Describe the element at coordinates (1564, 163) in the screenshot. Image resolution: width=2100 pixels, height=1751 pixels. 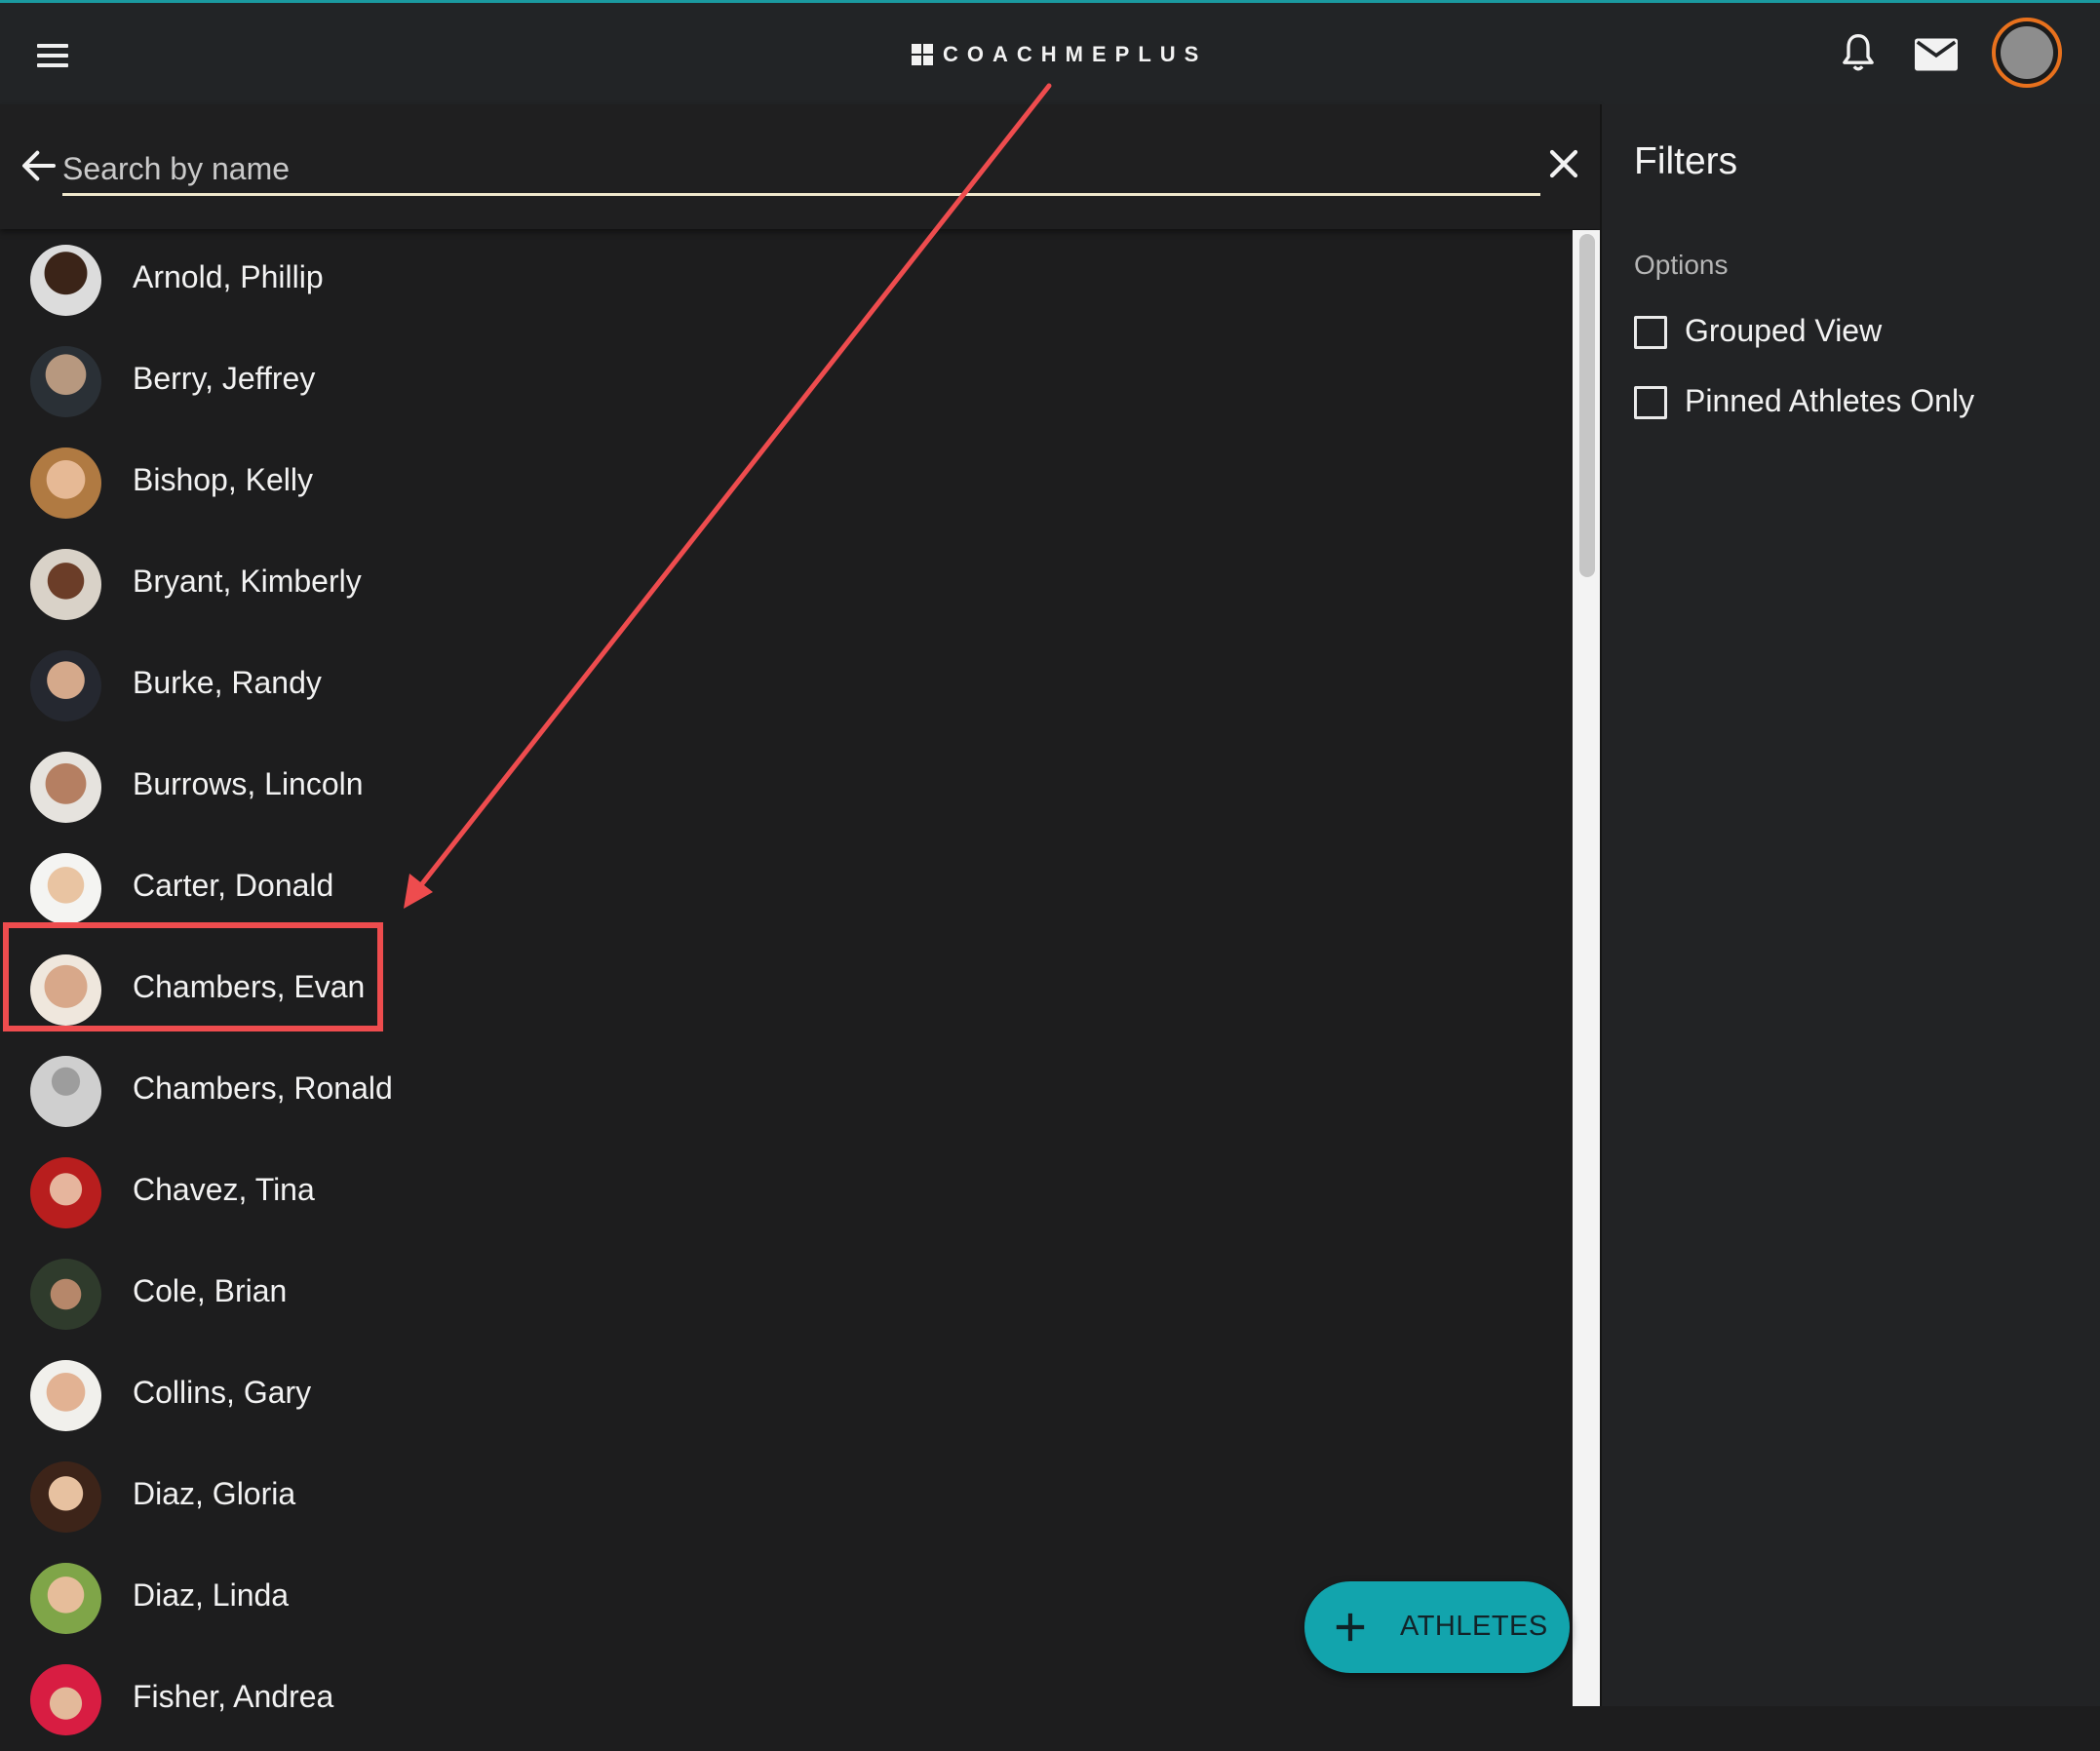
I see `close-icon` at that location.